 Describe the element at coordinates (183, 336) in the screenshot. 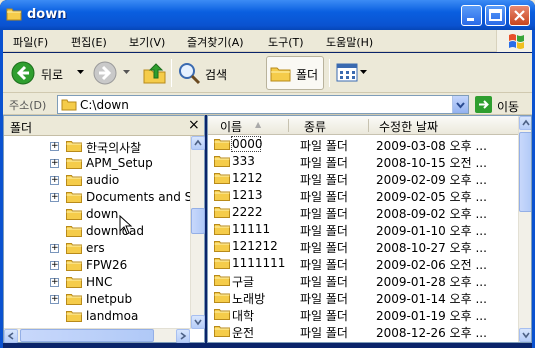

I see `scroll-right-button` at that location.